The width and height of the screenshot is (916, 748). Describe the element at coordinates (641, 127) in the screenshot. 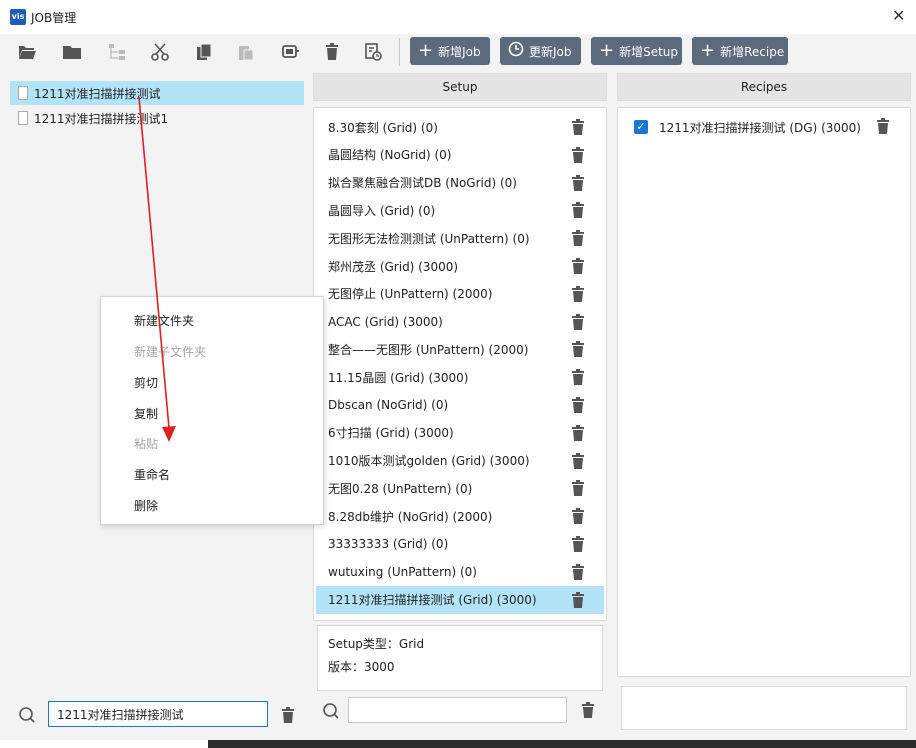

I see `checkbox-checked-icon: ✓` at that location.